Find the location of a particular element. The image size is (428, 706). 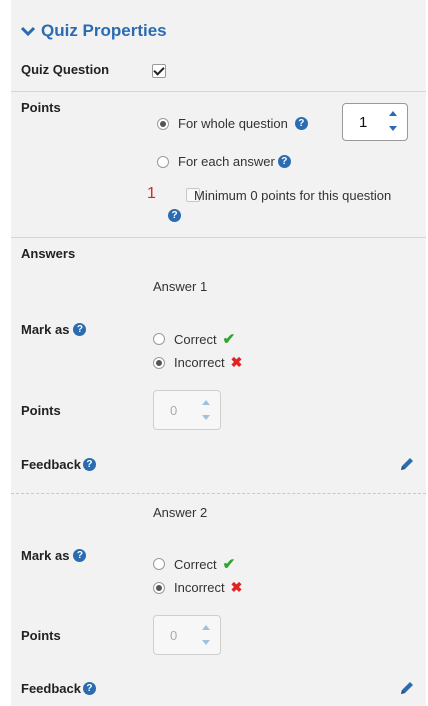

quiz-question-checkbox is located at coordinates (159, 71).